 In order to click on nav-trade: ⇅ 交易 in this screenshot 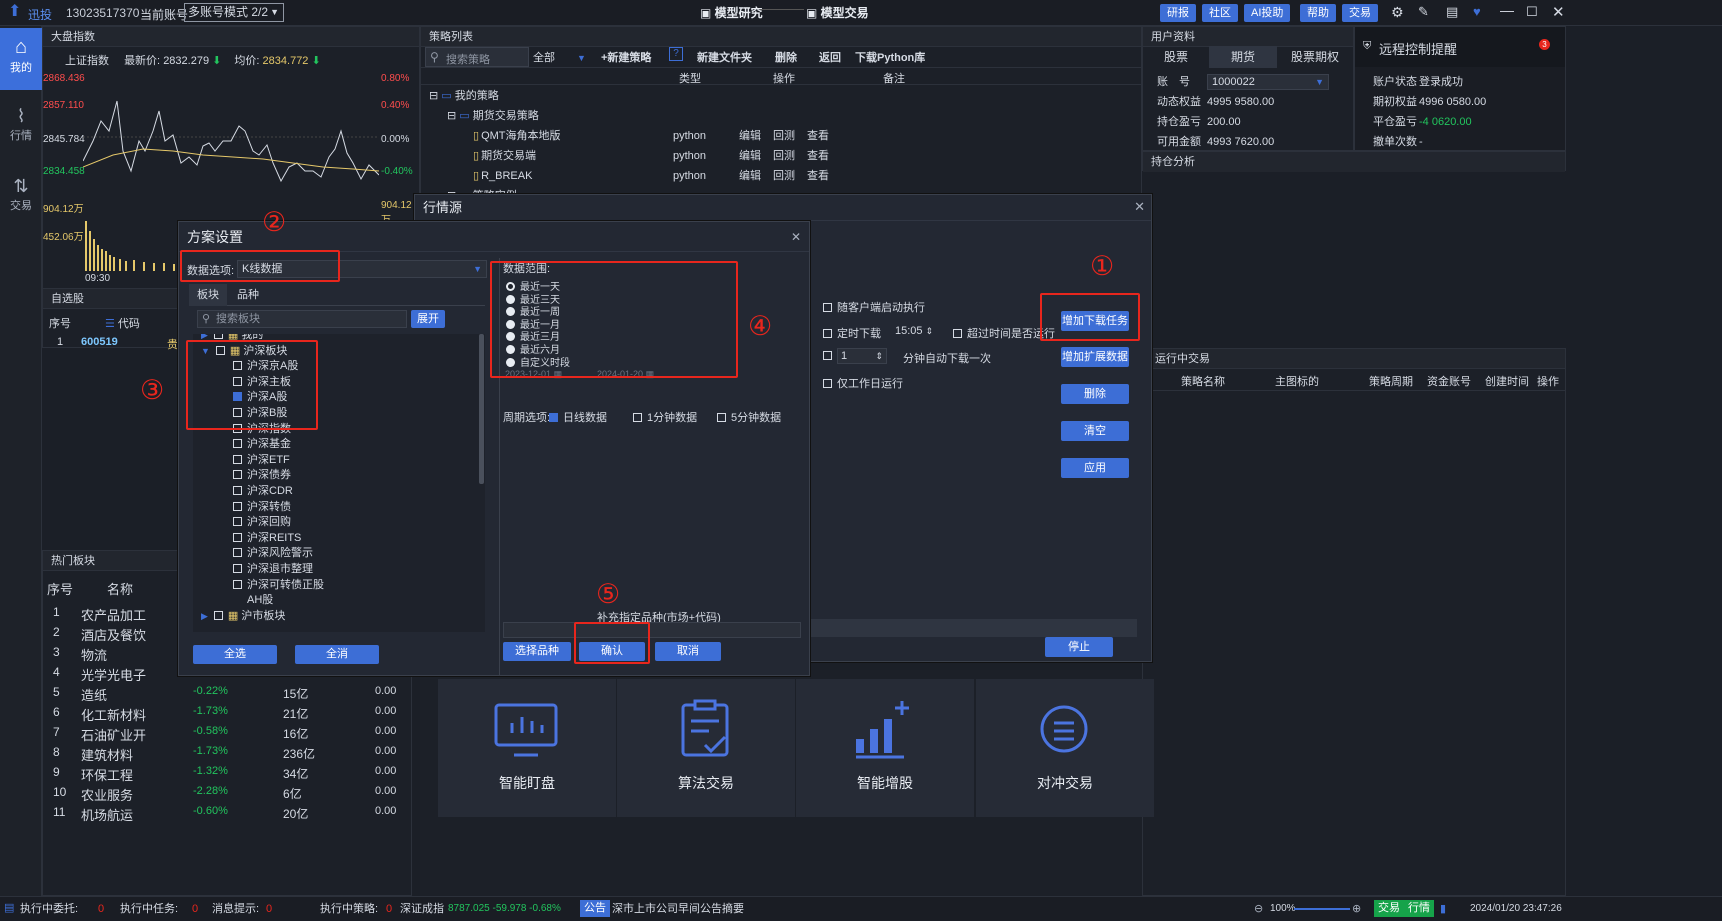, I will do `click(21, 199)`.